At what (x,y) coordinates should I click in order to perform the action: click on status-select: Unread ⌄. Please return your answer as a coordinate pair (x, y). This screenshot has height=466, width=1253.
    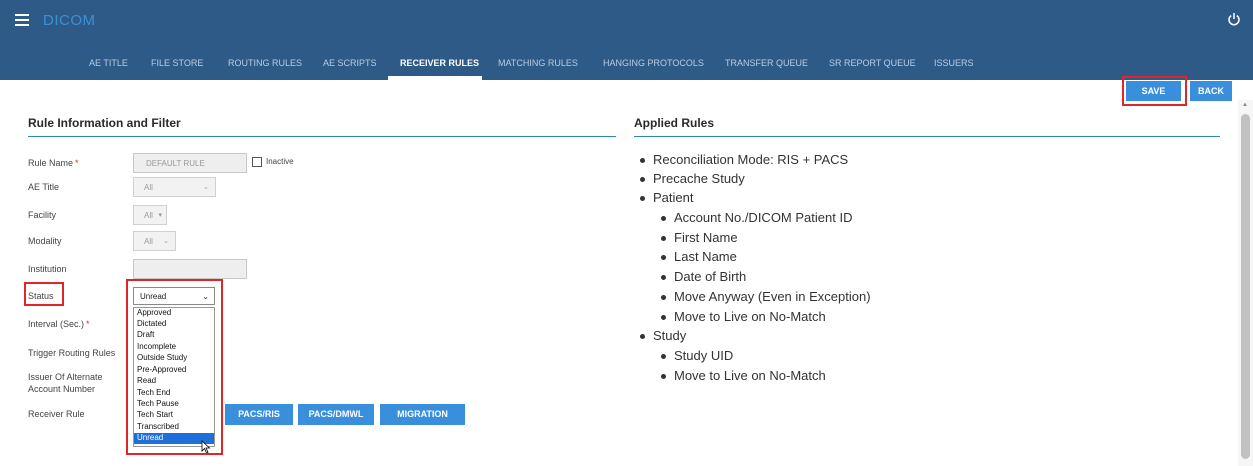
    Looking at the image, I should click on (174, 296).